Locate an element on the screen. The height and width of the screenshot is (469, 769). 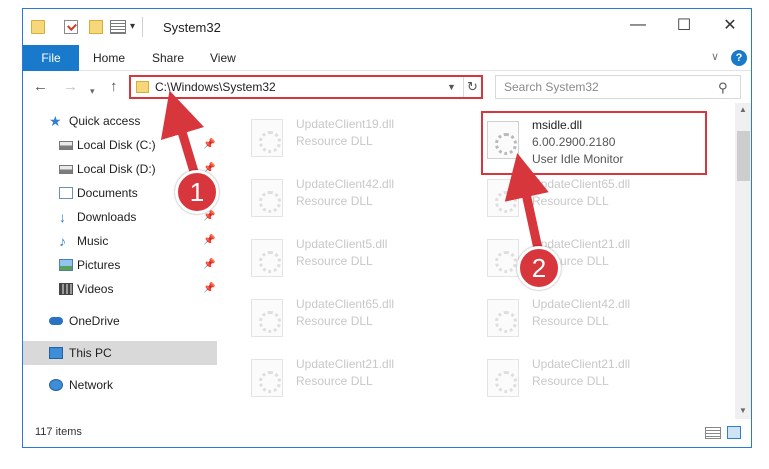
back-button: ← is located at coordinates (40, 87).